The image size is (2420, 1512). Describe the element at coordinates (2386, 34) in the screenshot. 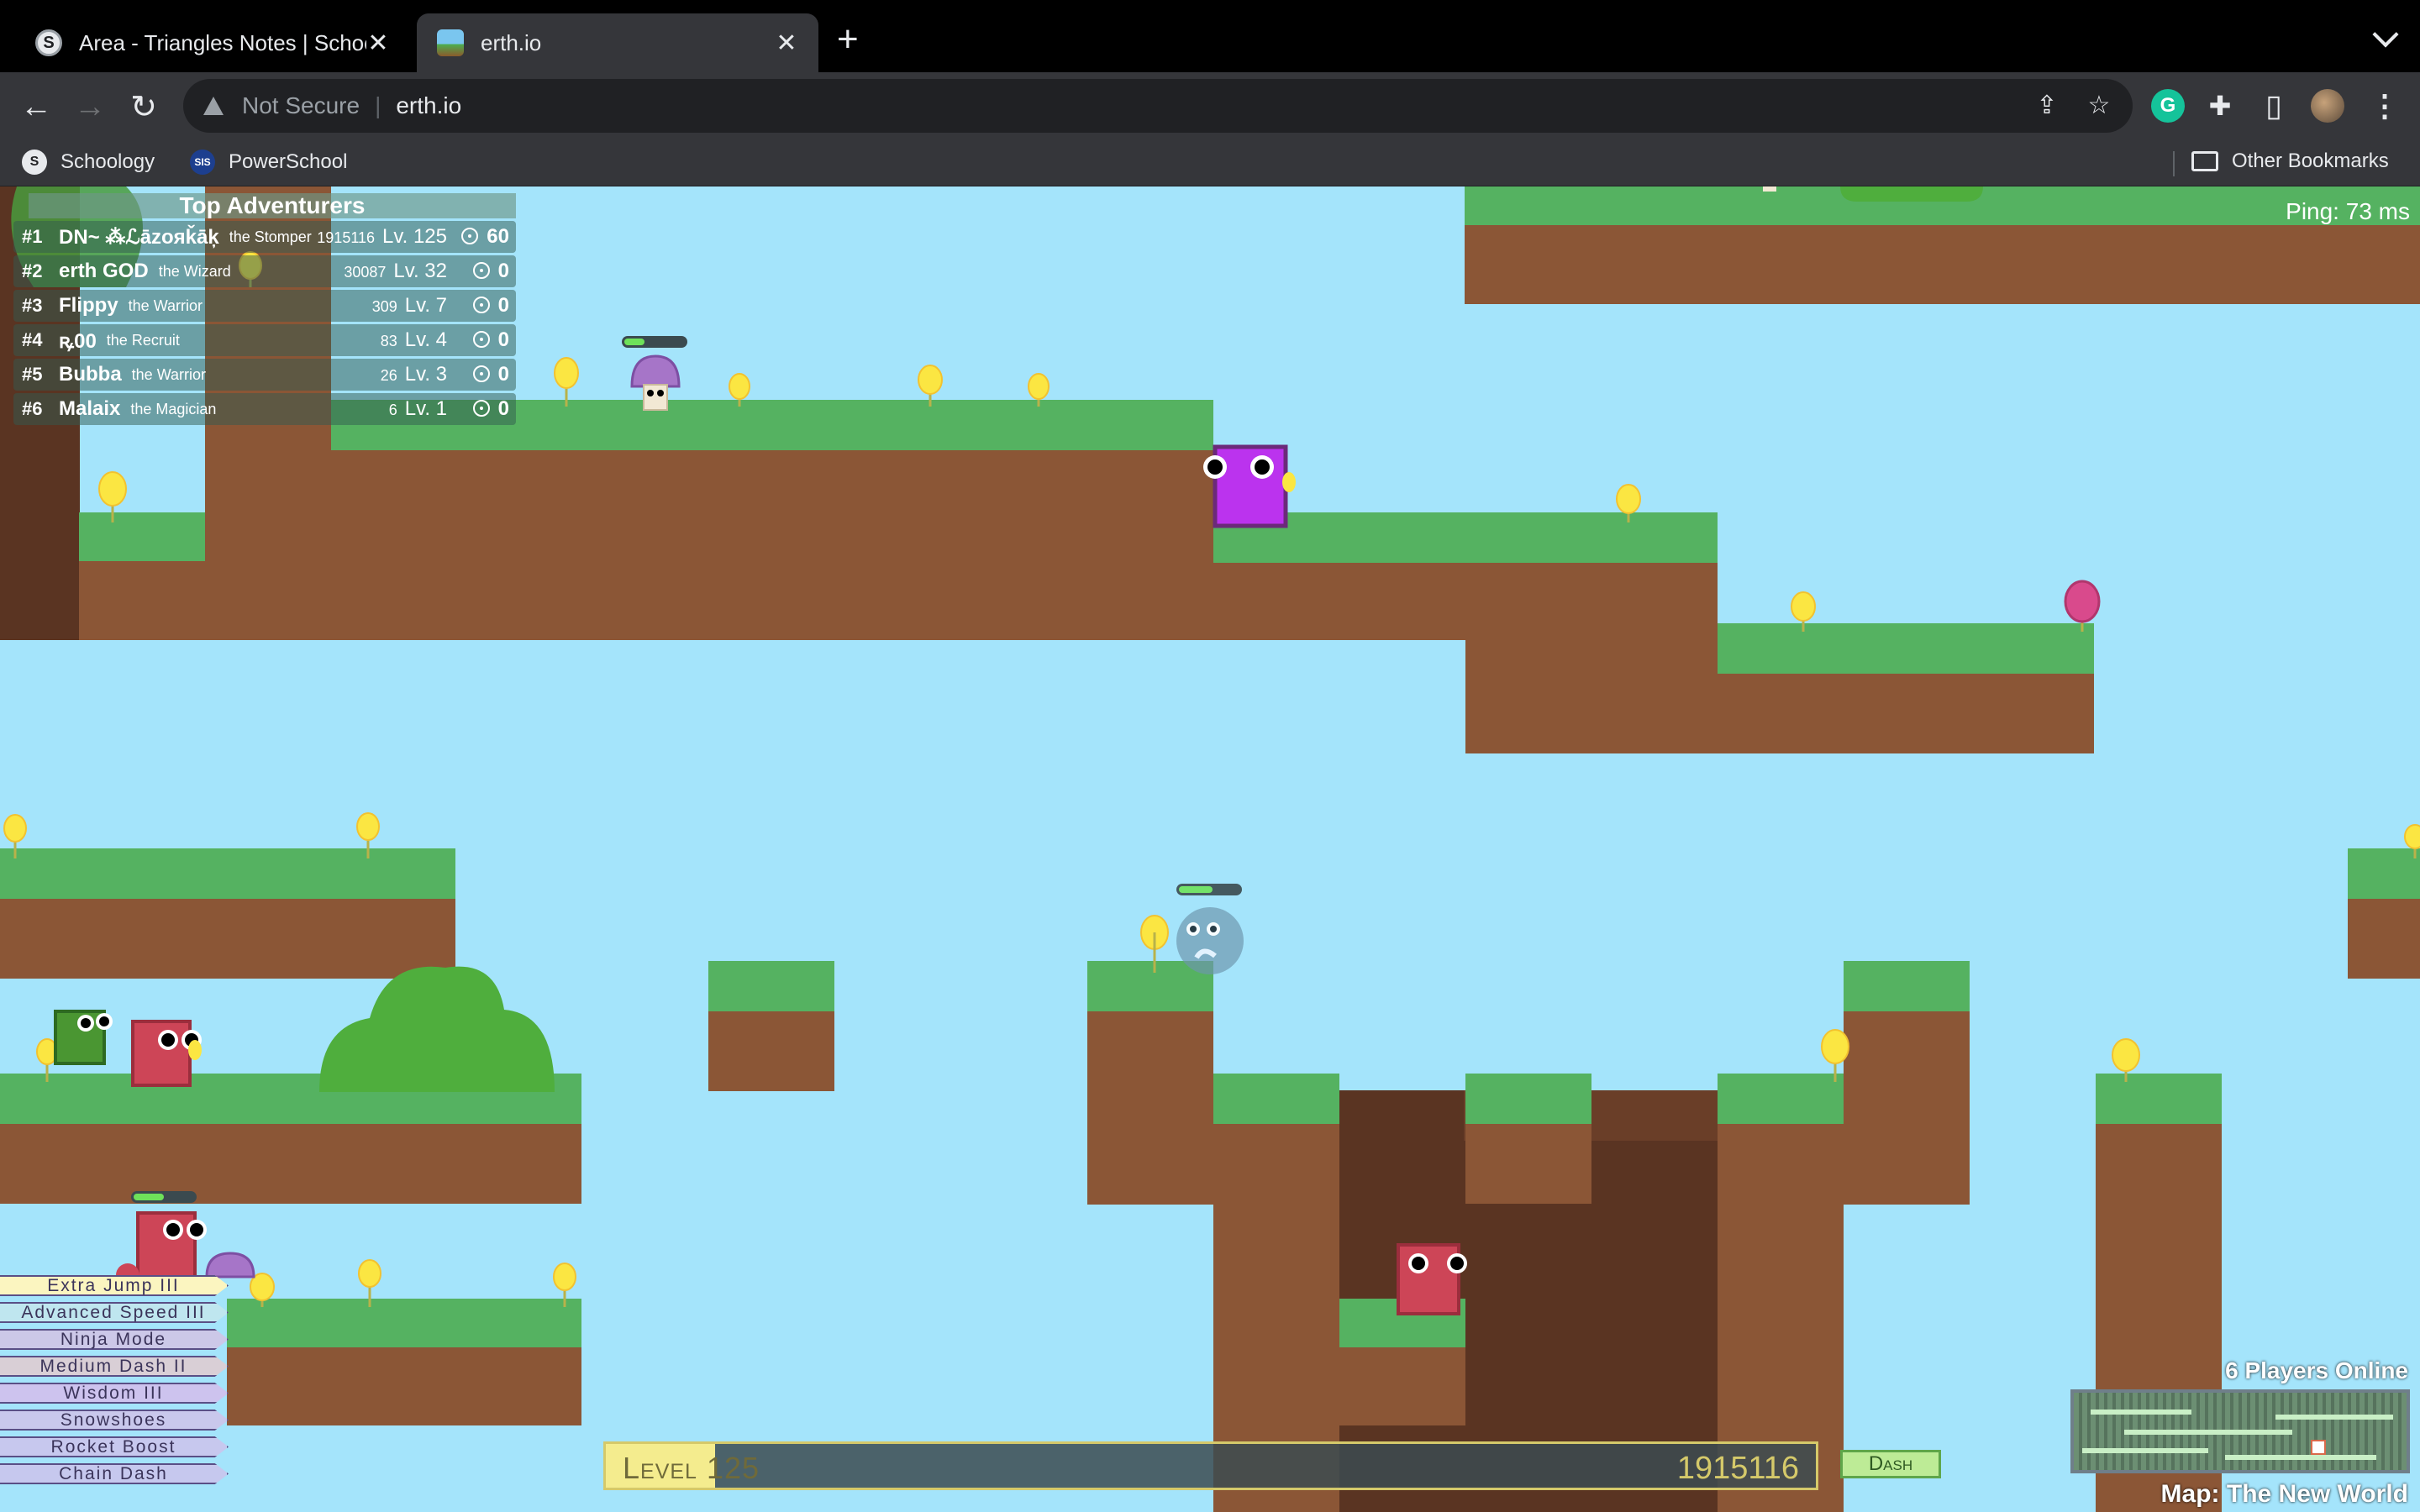

I see `tab-search-chevron-icon` at that location.